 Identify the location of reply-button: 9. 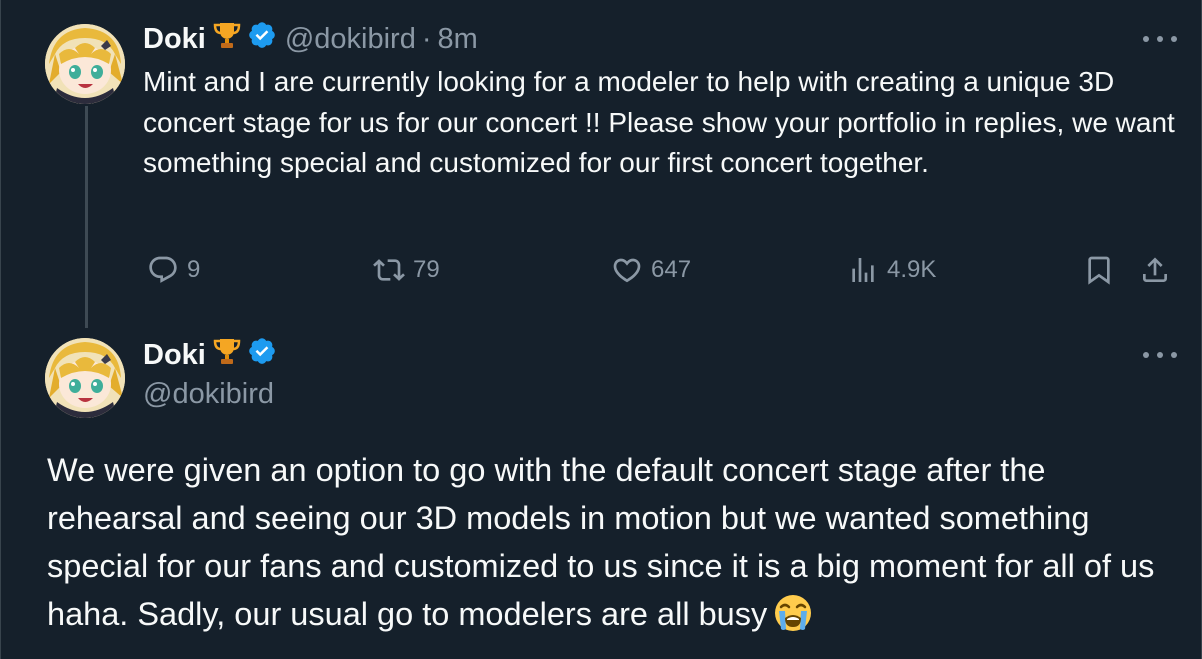
(173, 270).